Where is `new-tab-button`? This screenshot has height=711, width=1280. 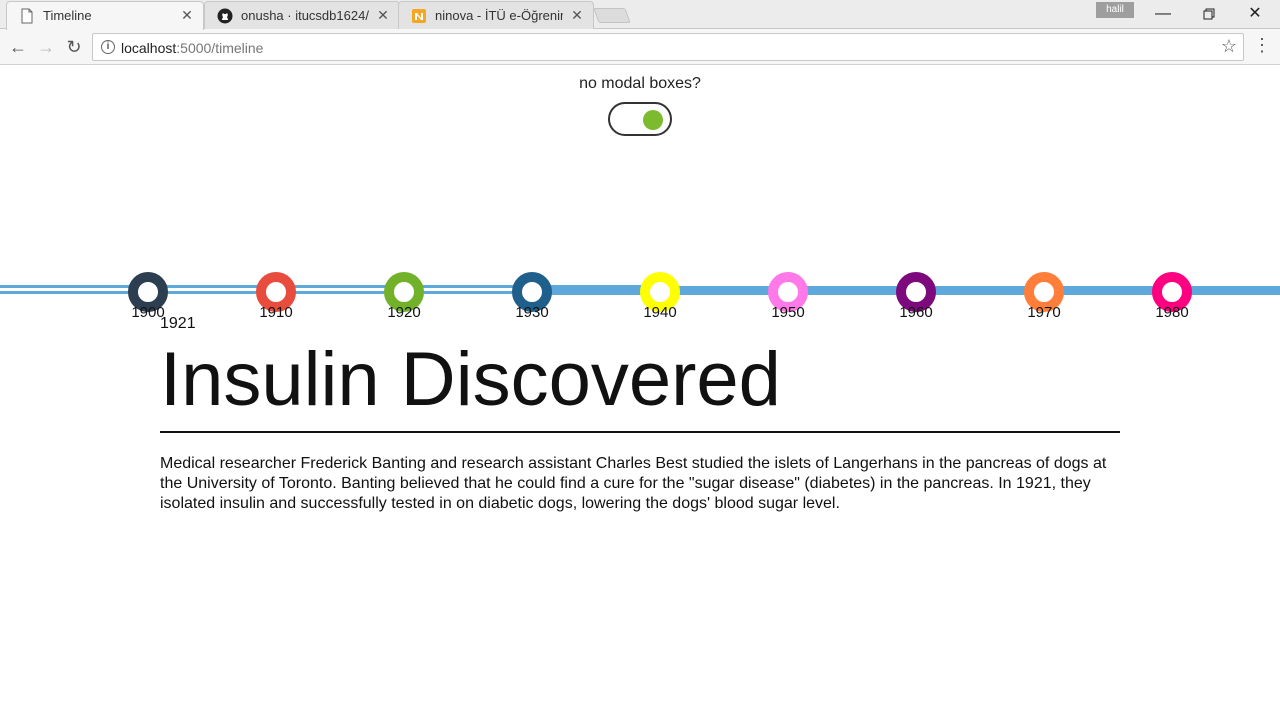 new-tab-button is located at coordinates (612, 15).